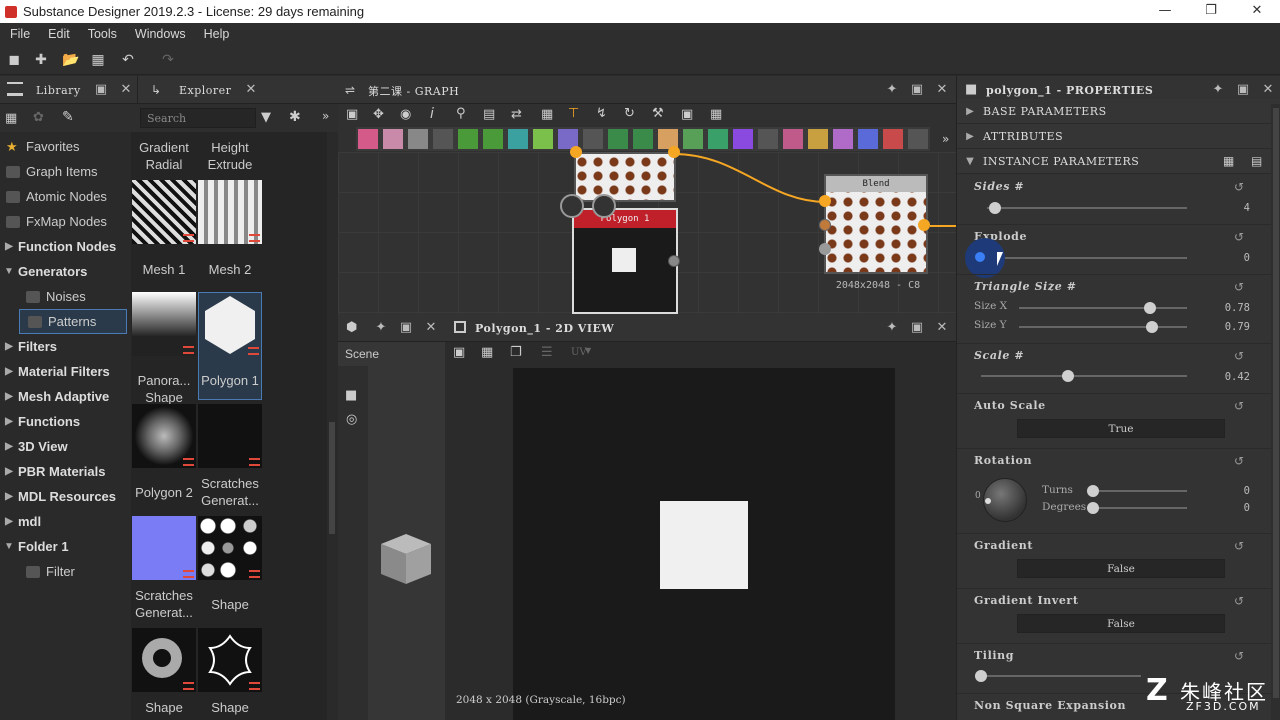 This screenshot has width=1280, height=720. What do you see at coordinates (487, 352) in the screenshot?
I see `save-image-icon: ▦` at bounding box center [487, 352].